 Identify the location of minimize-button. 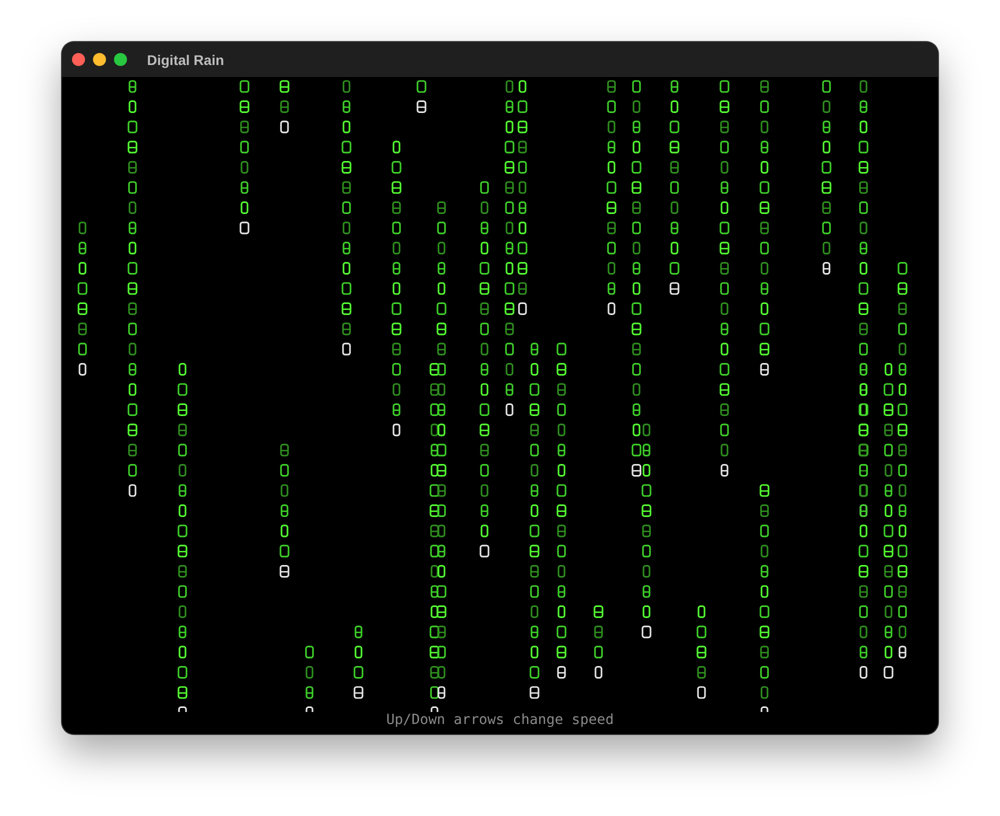
(99, 59).